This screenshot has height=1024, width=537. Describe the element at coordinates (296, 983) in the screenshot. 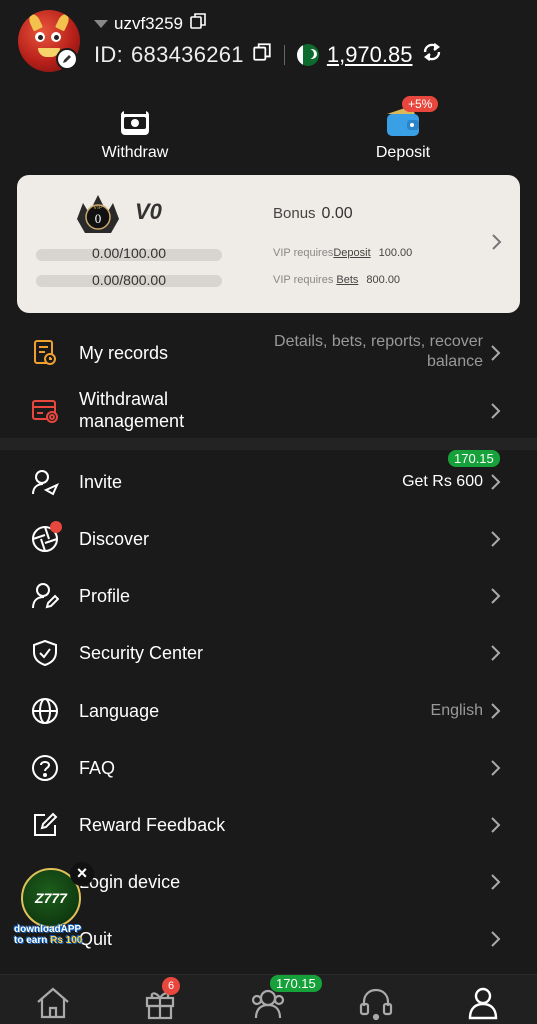

I see `agent-badge: 170.15` at that location.